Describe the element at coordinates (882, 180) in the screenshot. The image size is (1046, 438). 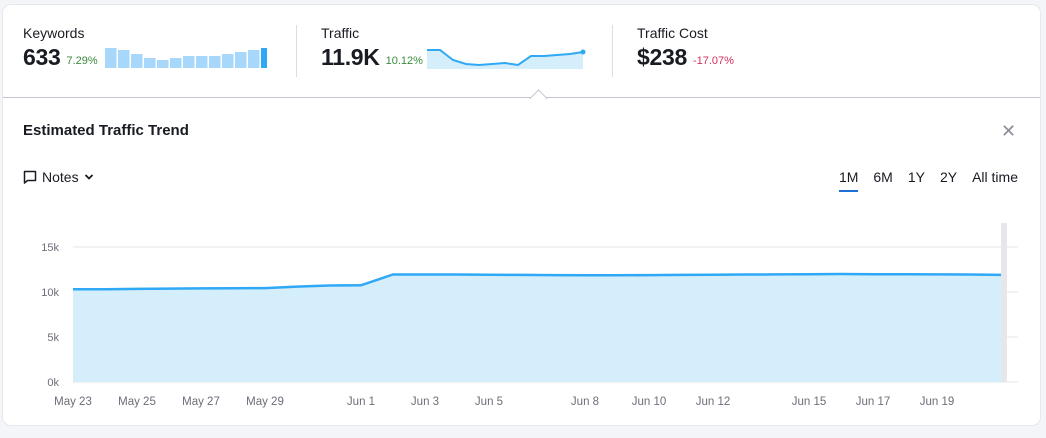
I see `period-6m: 6M` at that location.